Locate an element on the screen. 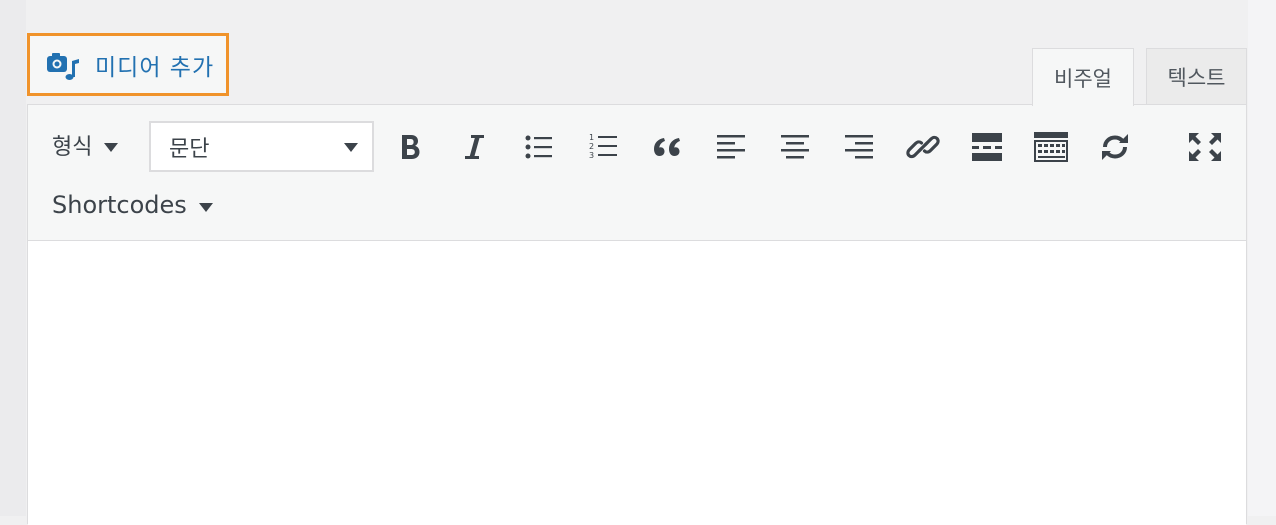  toolbar-toggle-button is located at coordinates (1051, 147).